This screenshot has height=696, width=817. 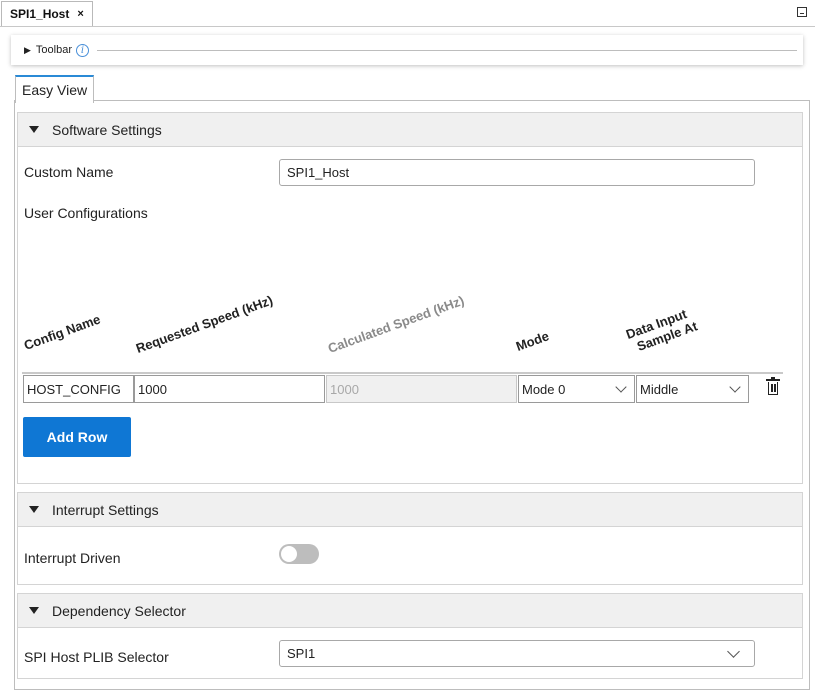 What do you see at coordinates (96, 657) in the screenshot?
I see `plib-selector-label: SPI Host PLIB Selector` at bounding box center [96, 657].